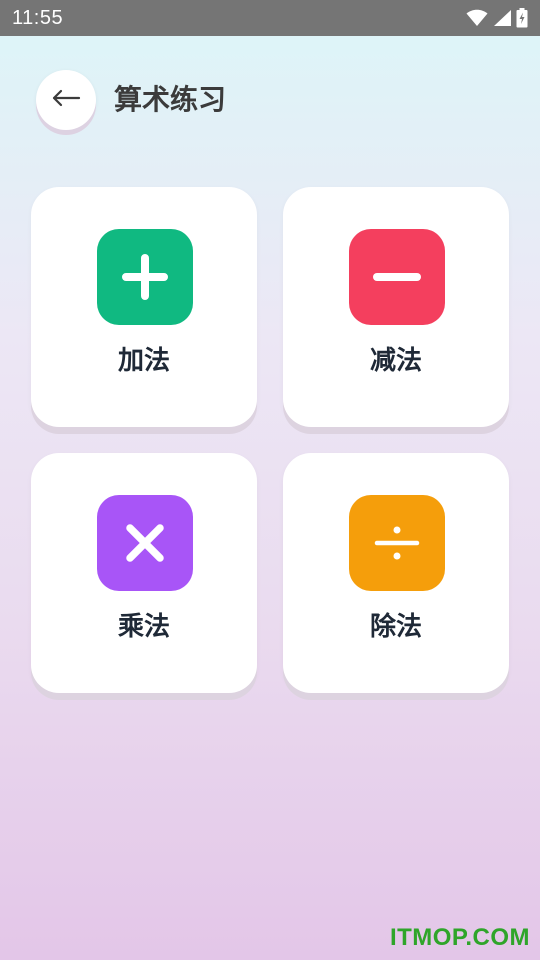 The width and height of the screenshot is (540, 960). What do you see at coordinates (477, 18) in the screenshot?
I see `wifi-icon` at bounding box center [477, 18].